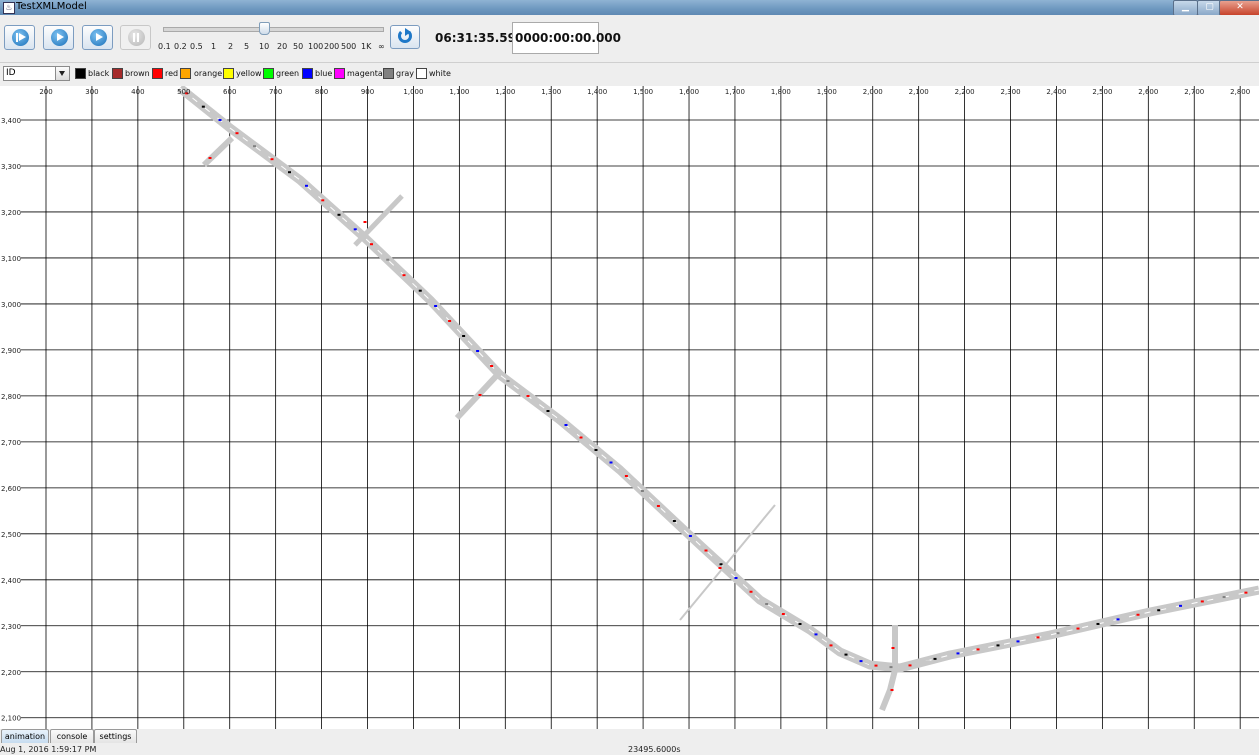  What do you see at coordinates (135, 37) in the screenshot?
I see `pause-button` at bounding box center [135, 37].